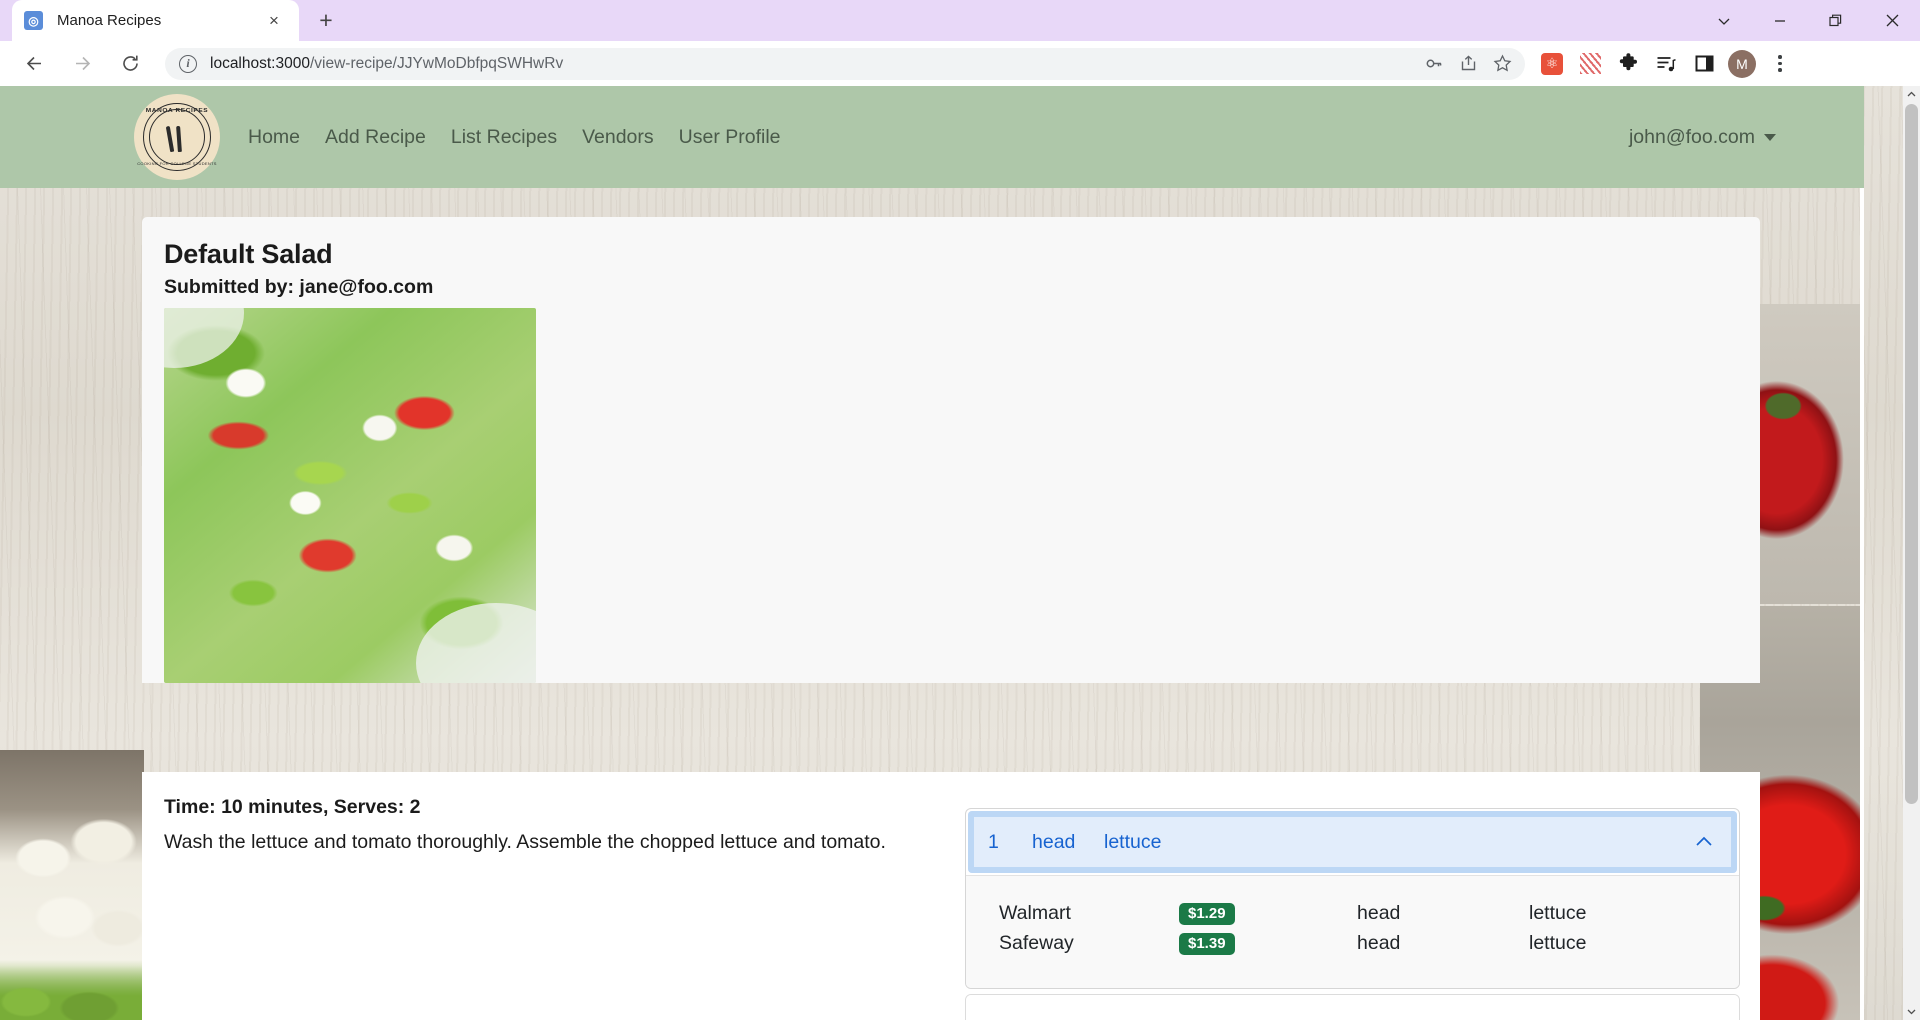 The image size is (1920, 1020). Describe the element at coordinates (1911, 454) in the screenshot. I see `scrollbar-thumb` at that location.